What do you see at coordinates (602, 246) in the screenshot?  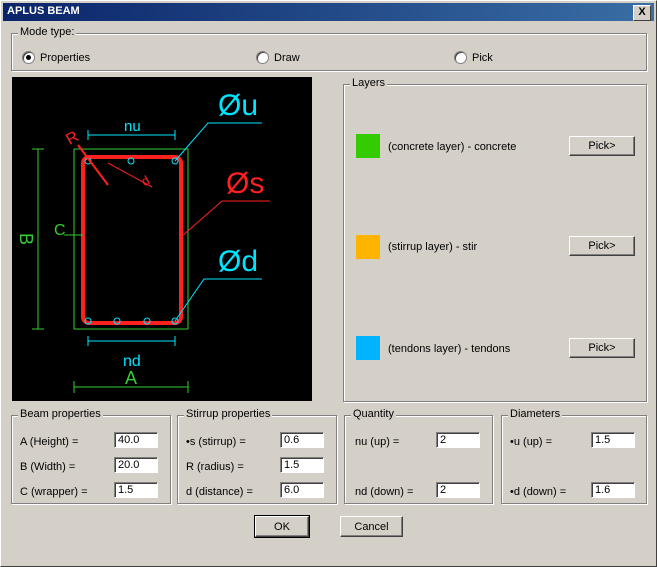 I see `pick-stirrup-button: Pick>` at bounding box center [602, 246].